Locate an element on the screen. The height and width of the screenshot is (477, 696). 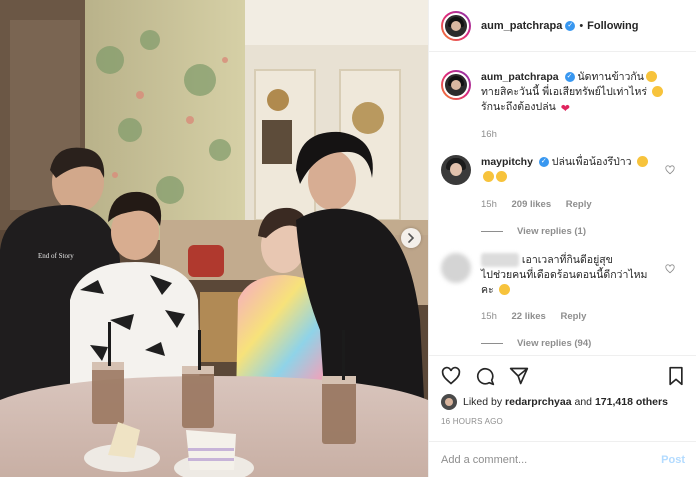
red-heart-emoji-icon: ❤ is located at coordinates (565, 109).